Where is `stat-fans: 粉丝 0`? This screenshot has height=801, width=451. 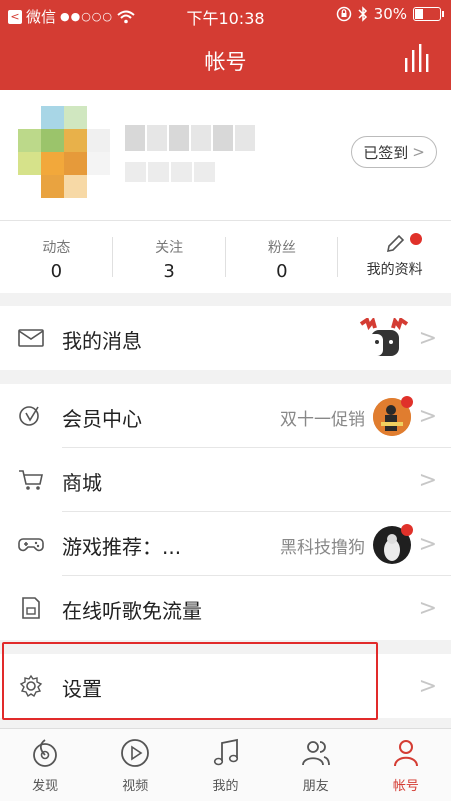
stat-fans: 粉丝 0 is located at coordinates (282, 257).